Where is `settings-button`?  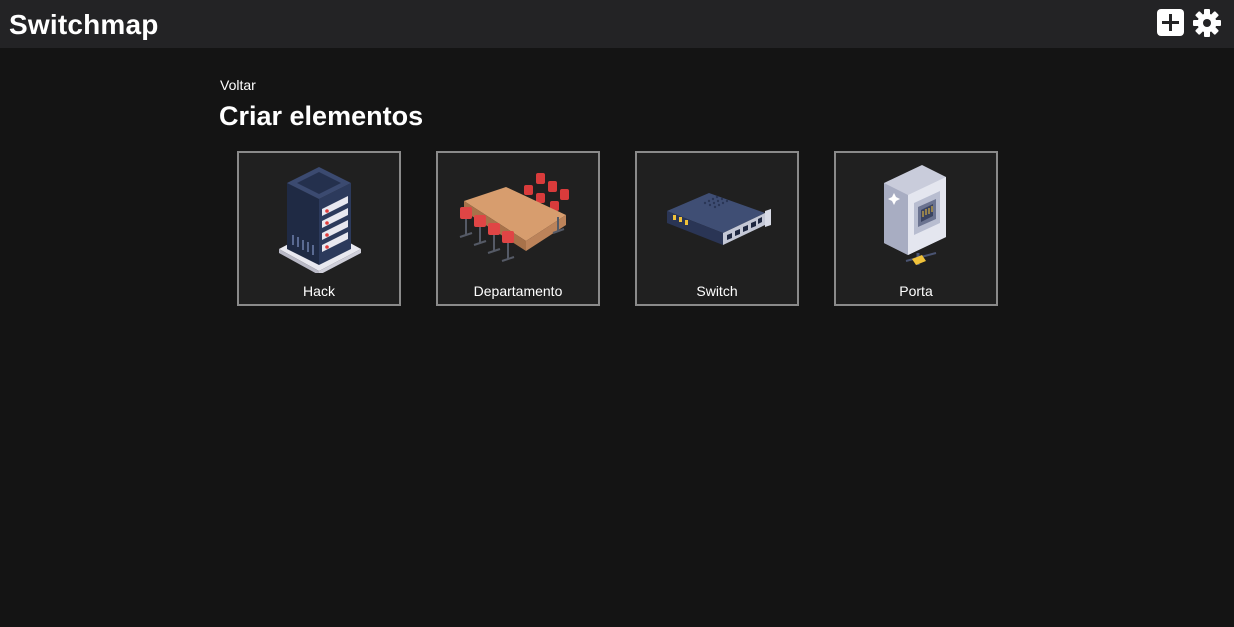 settings-button is located at coordinates (1207, 23).